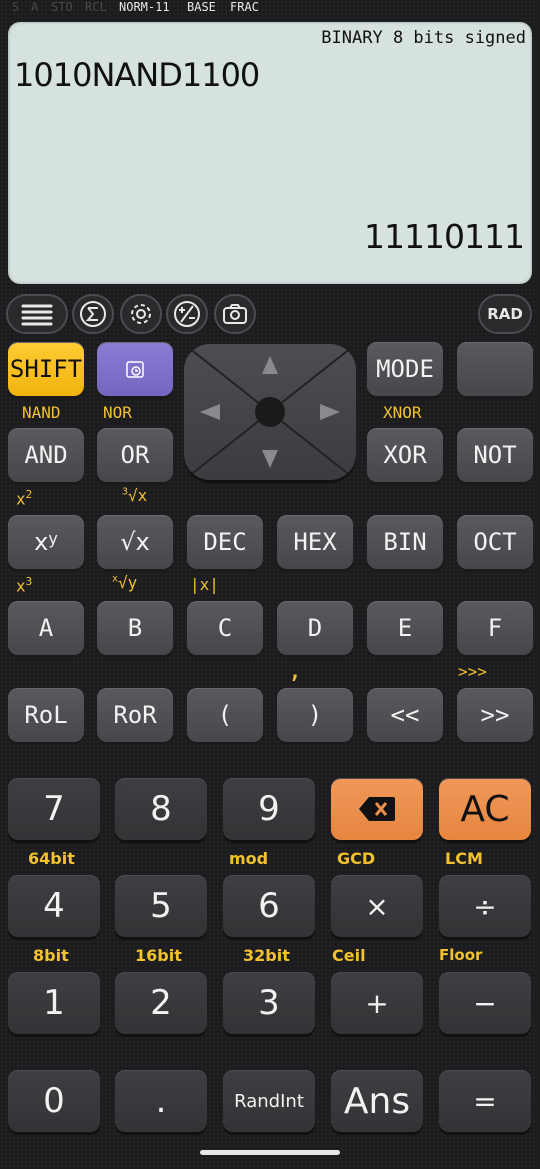  Describe the element at coordinates (269, 906) in the screenshot. I see `digit-6-key: 6` at that location.